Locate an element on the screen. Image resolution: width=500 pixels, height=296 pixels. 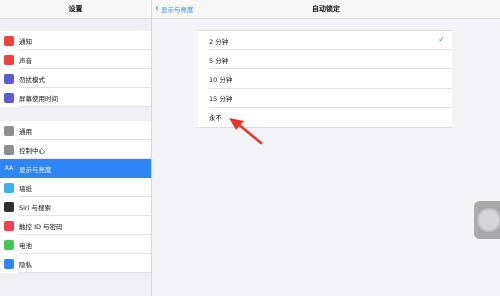
option-label: 5 分钟 is located at coordinates (219, 60).